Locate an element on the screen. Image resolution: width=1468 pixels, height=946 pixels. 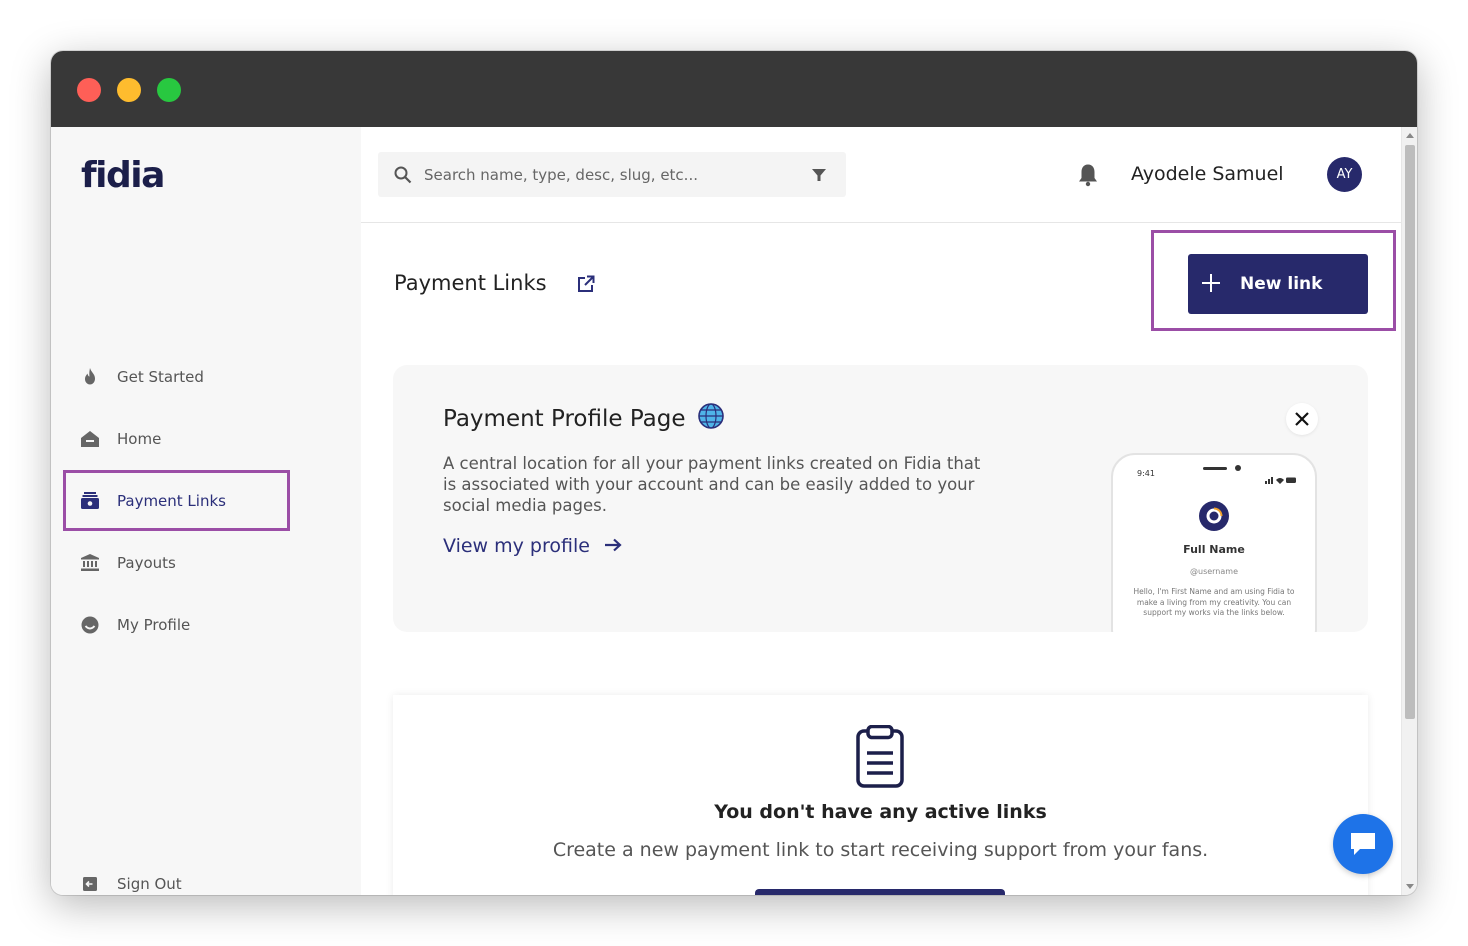
sidebar-item-label: My Profile is located at coordinates (154, 624).